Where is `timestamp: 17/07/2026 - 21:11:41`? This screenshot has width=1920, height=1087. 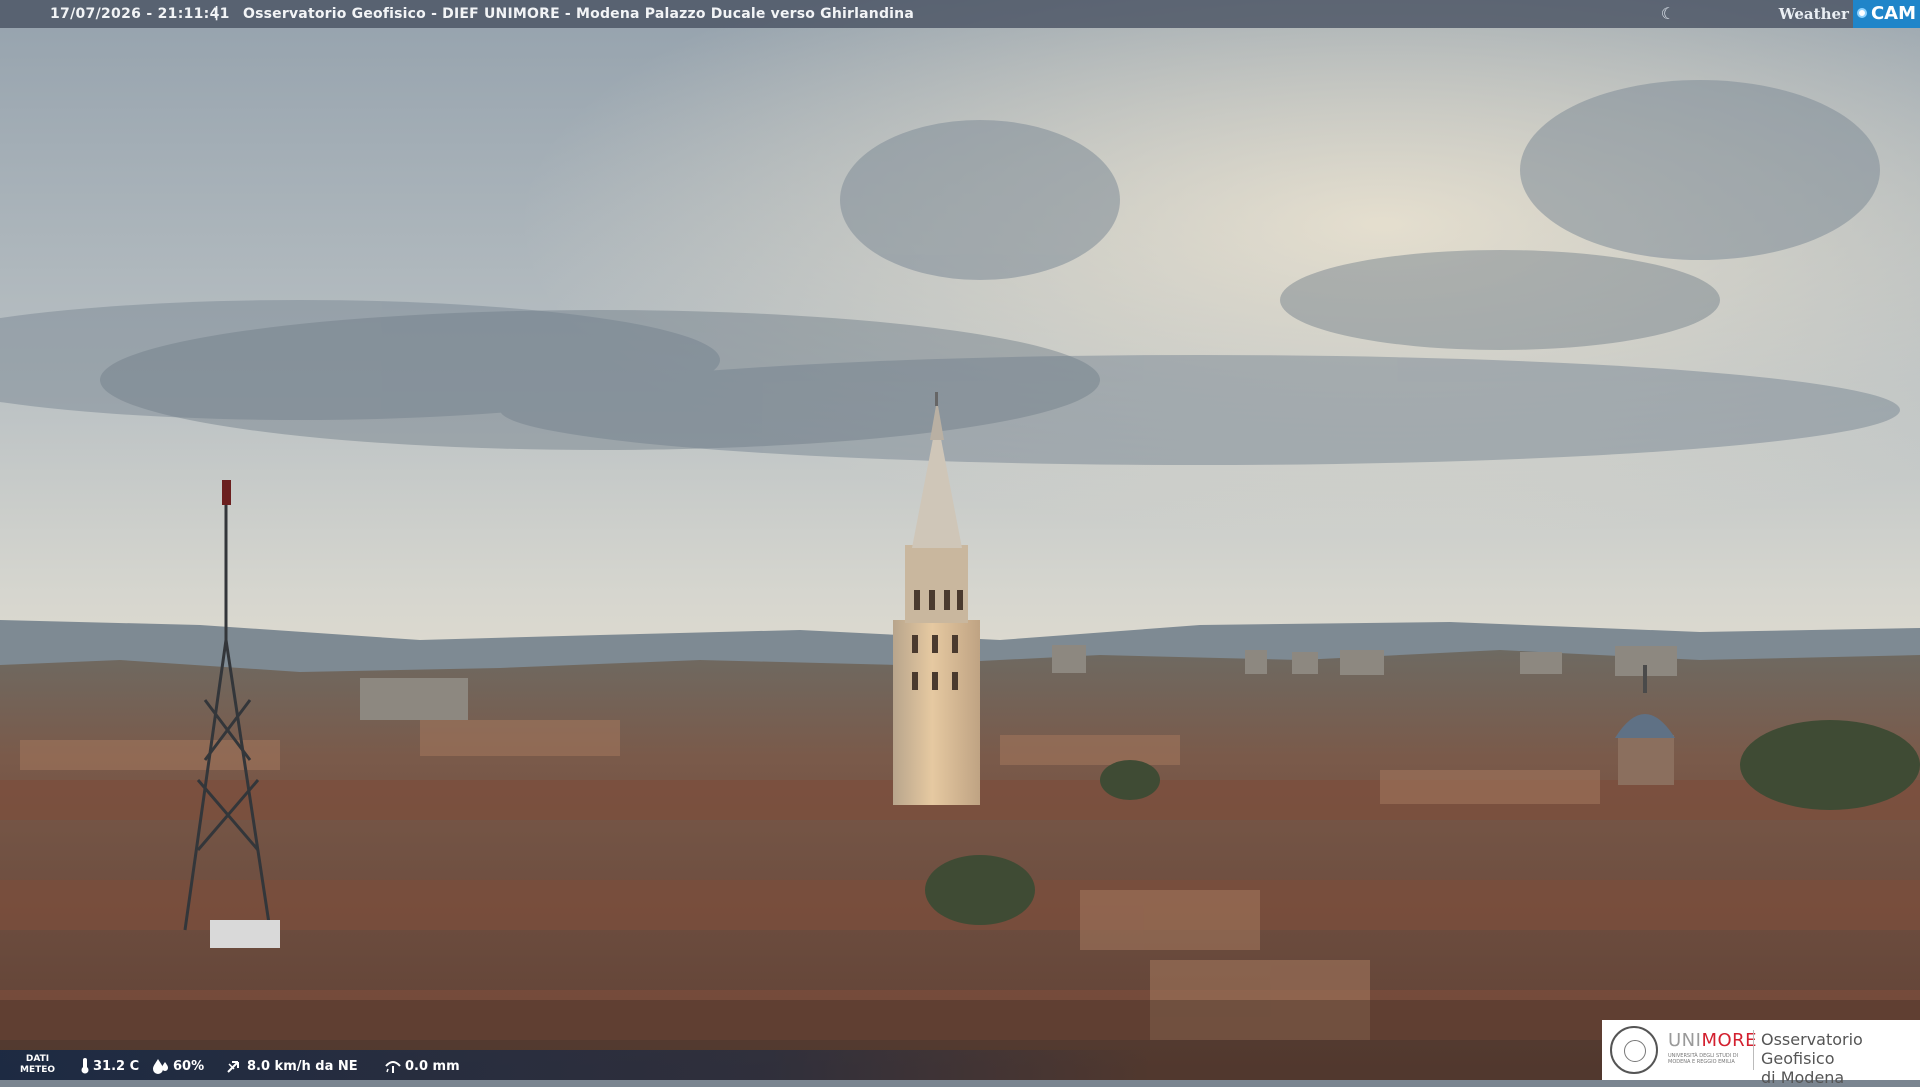
timestamp: 17/07/2026 - 21:11:41 is located at coordinates (140, 14).